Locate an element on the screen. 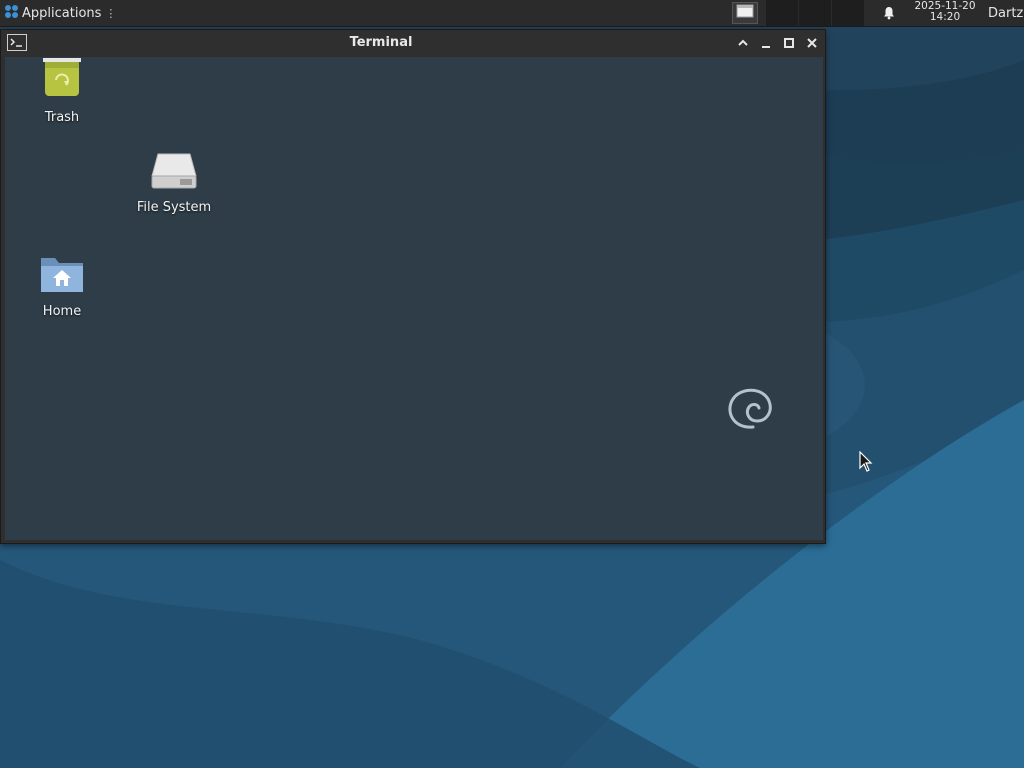 The image size is (1024, 768). top-panel: Applications ⋮ 2025-11-20 14:20 Dartz is located at coordinates (512, 13).